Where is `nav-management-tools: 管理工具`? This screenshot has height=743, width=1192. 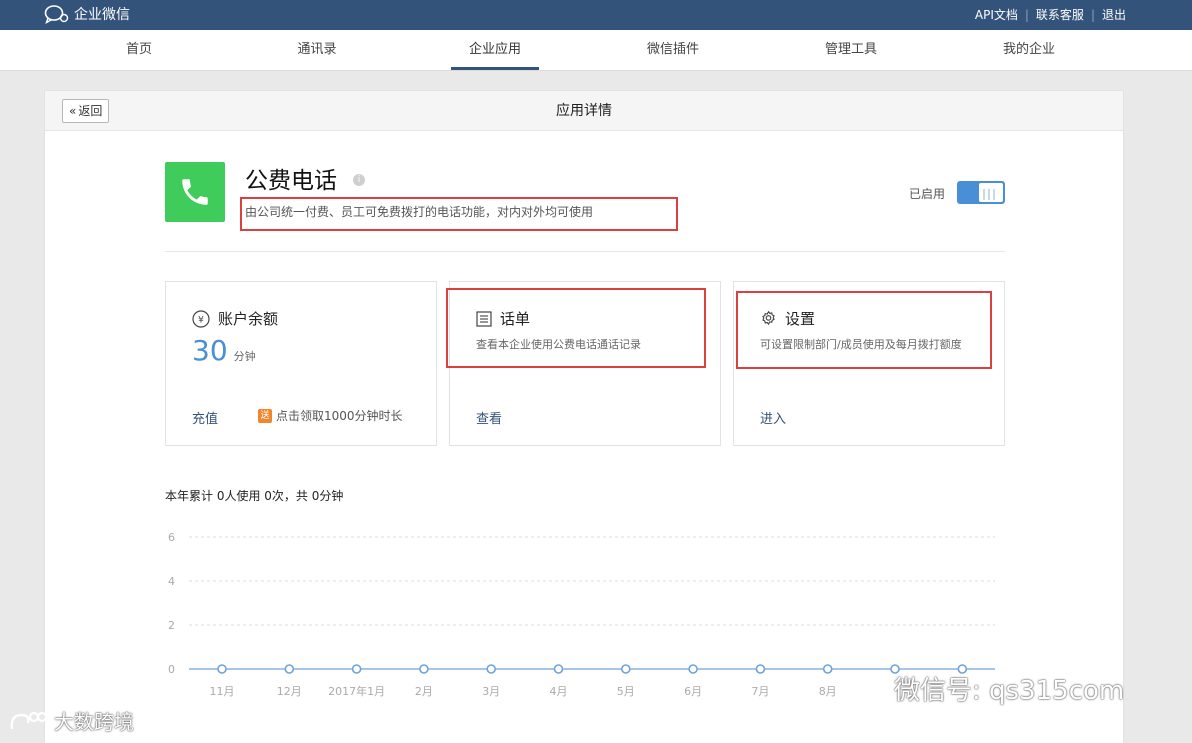
nav-management-tools: 管理工具 is located at coordinates (851, 50).